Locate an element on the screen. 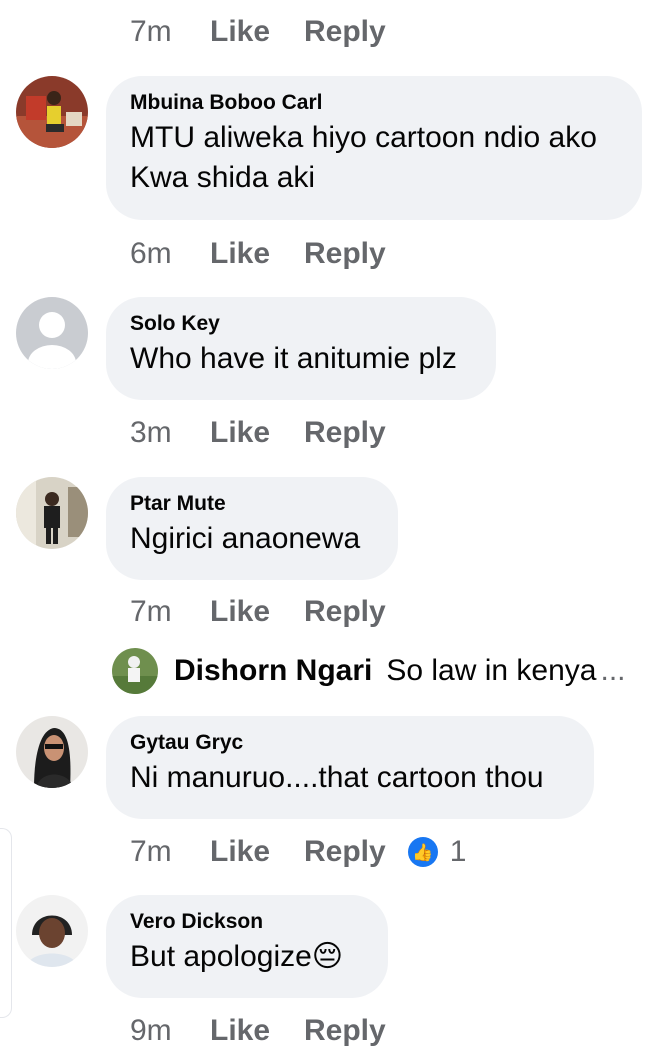  comment-actions: 9m Like Reply is located at coordinates (258, 1031).